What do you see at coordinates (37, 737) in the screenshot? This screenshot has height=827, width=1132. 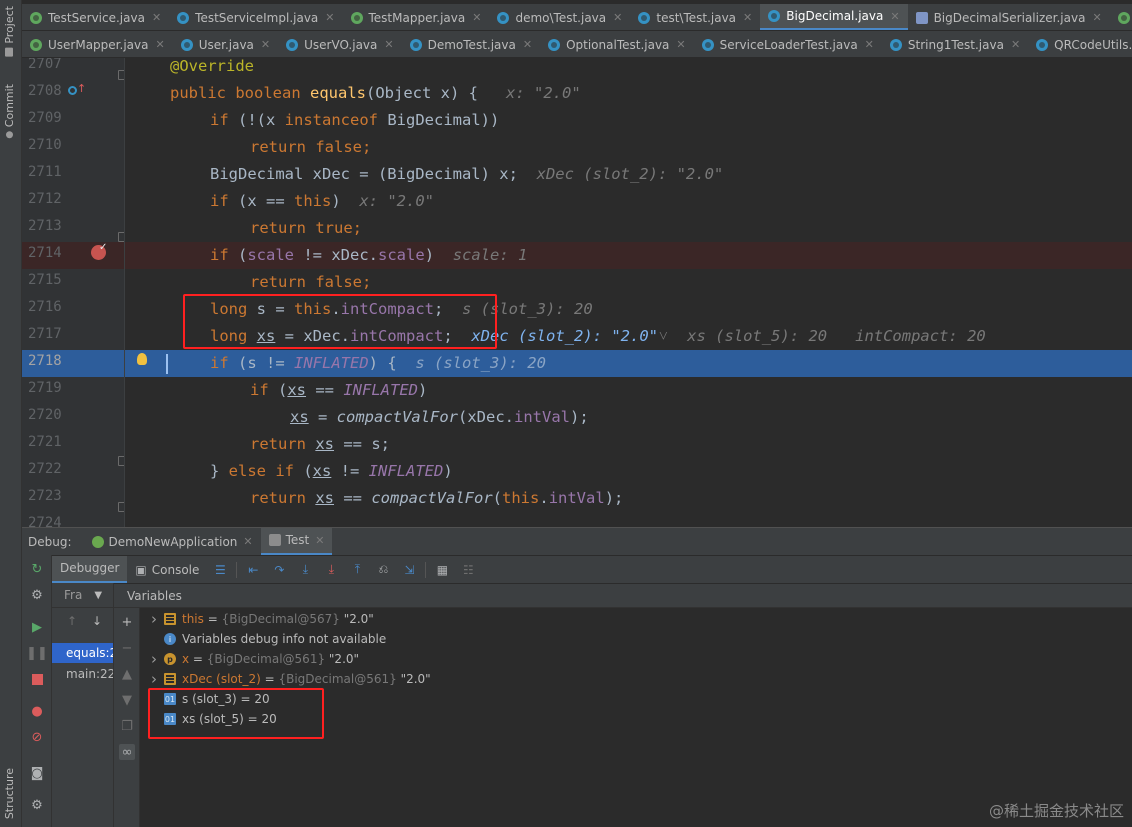 I see `mute-breakpoints-icon: ⊘` at bounding box center [37, 737].